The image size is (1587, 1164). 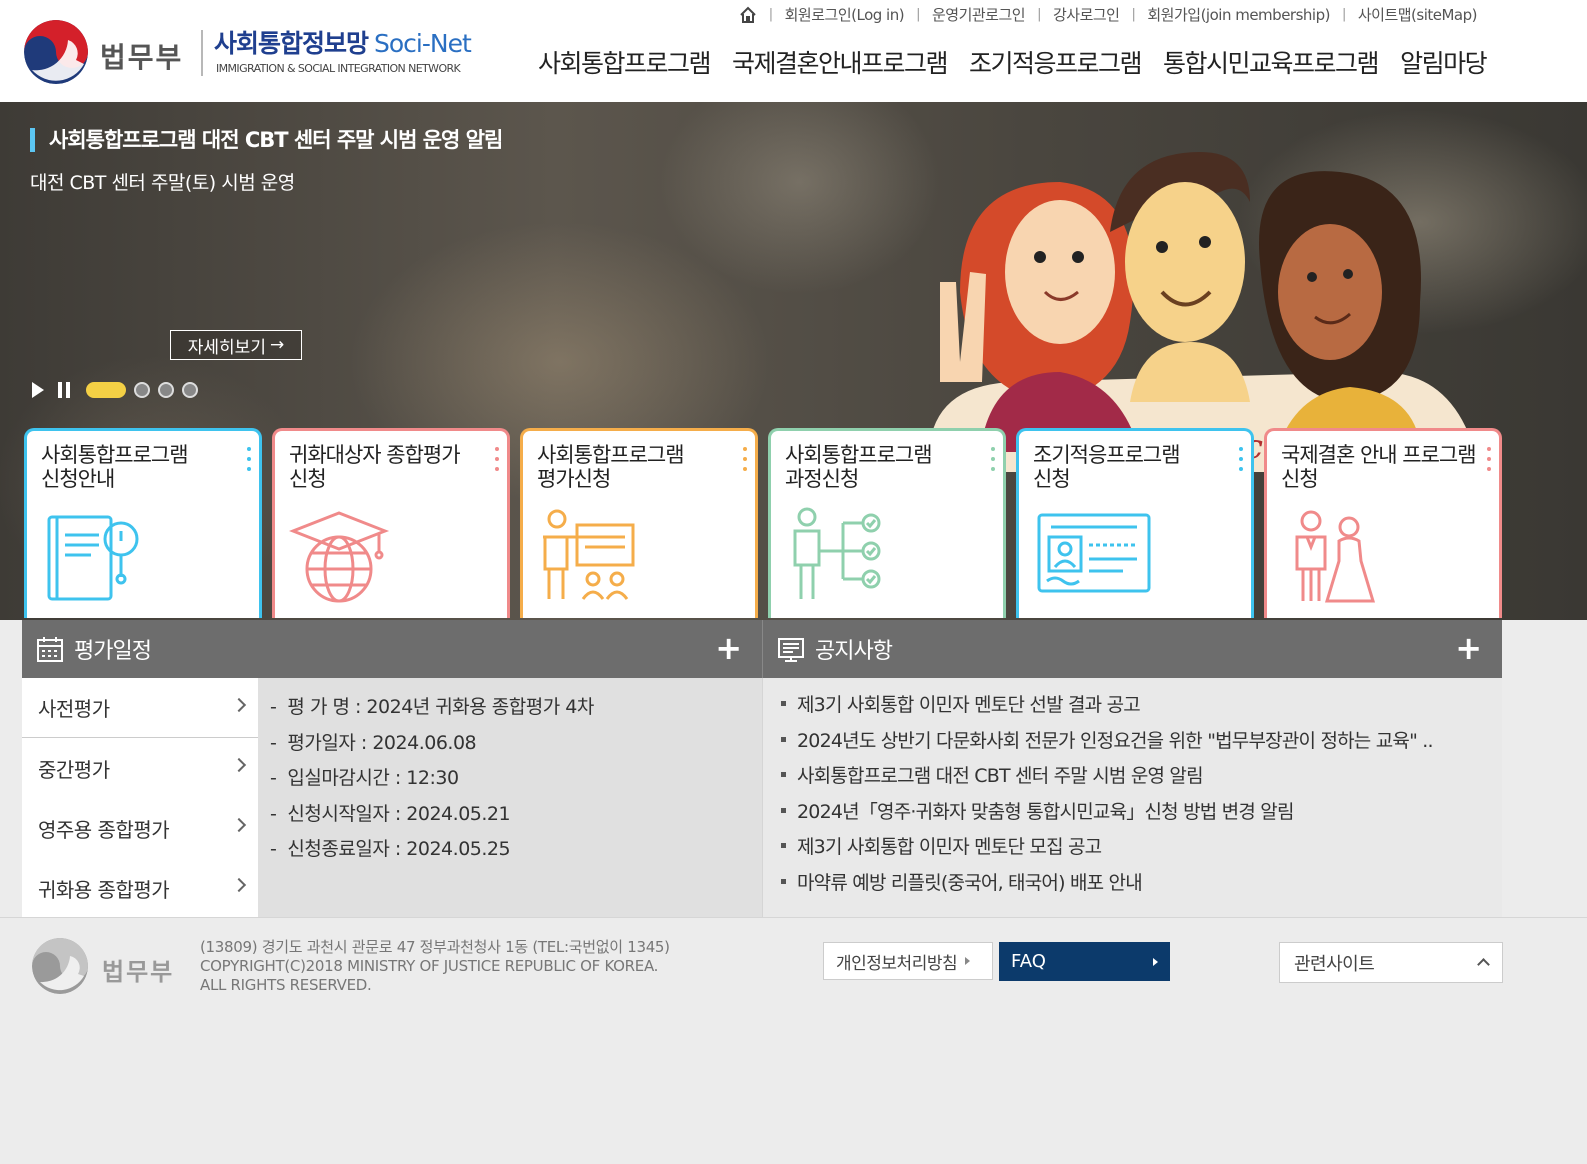 What do you see at coordinates (1238, 14) in the screenshot?
I see `join-link: 회원가입(join membership)` at bounding box center [1238, 14].